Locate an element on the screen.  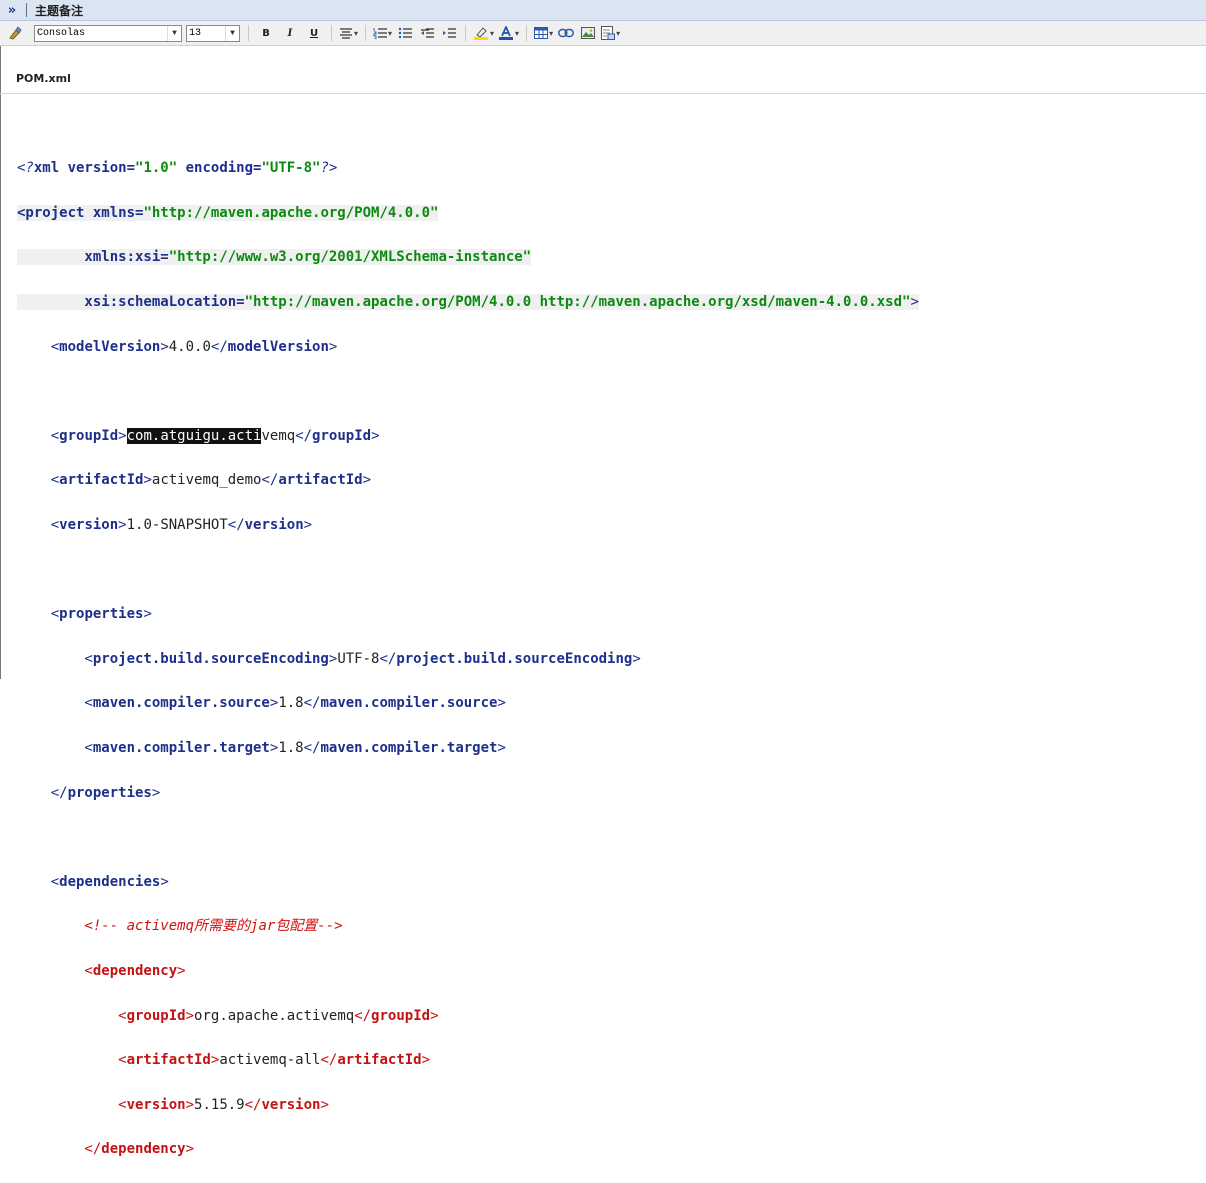
increase-indent-icon is located at coordinates (449, 33).